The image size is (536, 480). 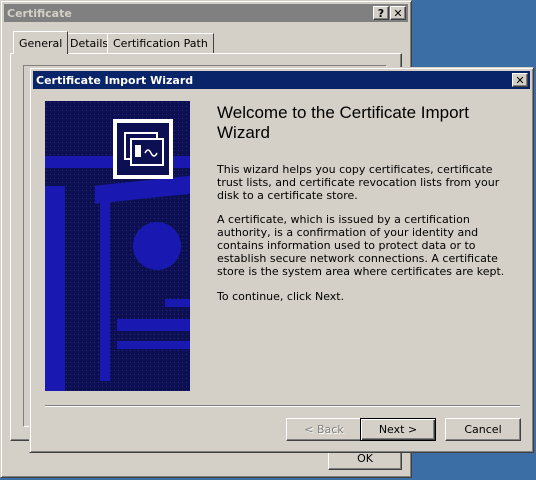 What do you see at coordinates (343, 122) in the screenshot?
I see `wizard-heading: Welcome to the Certificate Import Wizard` at bounding box center [343, 122].